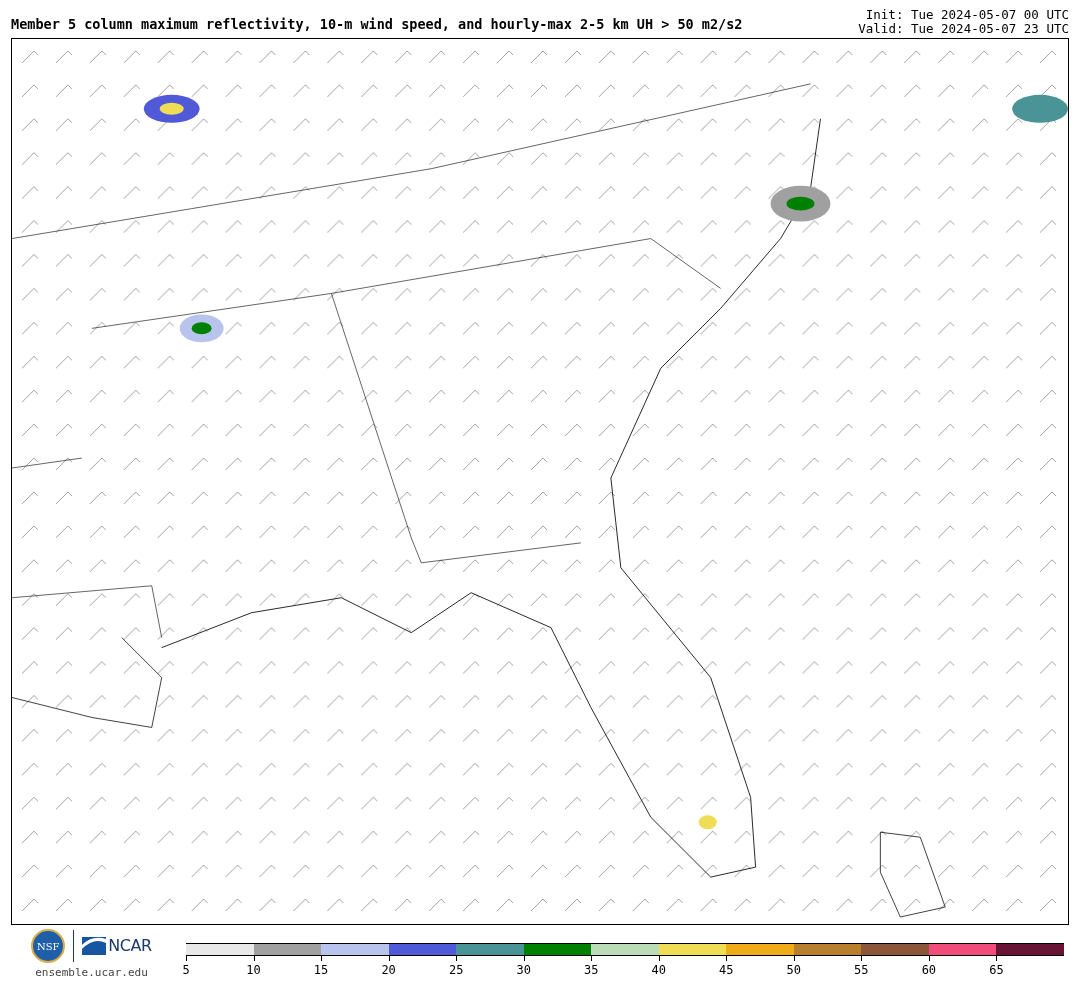 Image resolution: width=1080 pixels, height=988 pixels. What do you see at coordinates (91, 973) in the screenshot?
I see `website-url: ensemble.ucar.edu` at bounding box center [91, 973].